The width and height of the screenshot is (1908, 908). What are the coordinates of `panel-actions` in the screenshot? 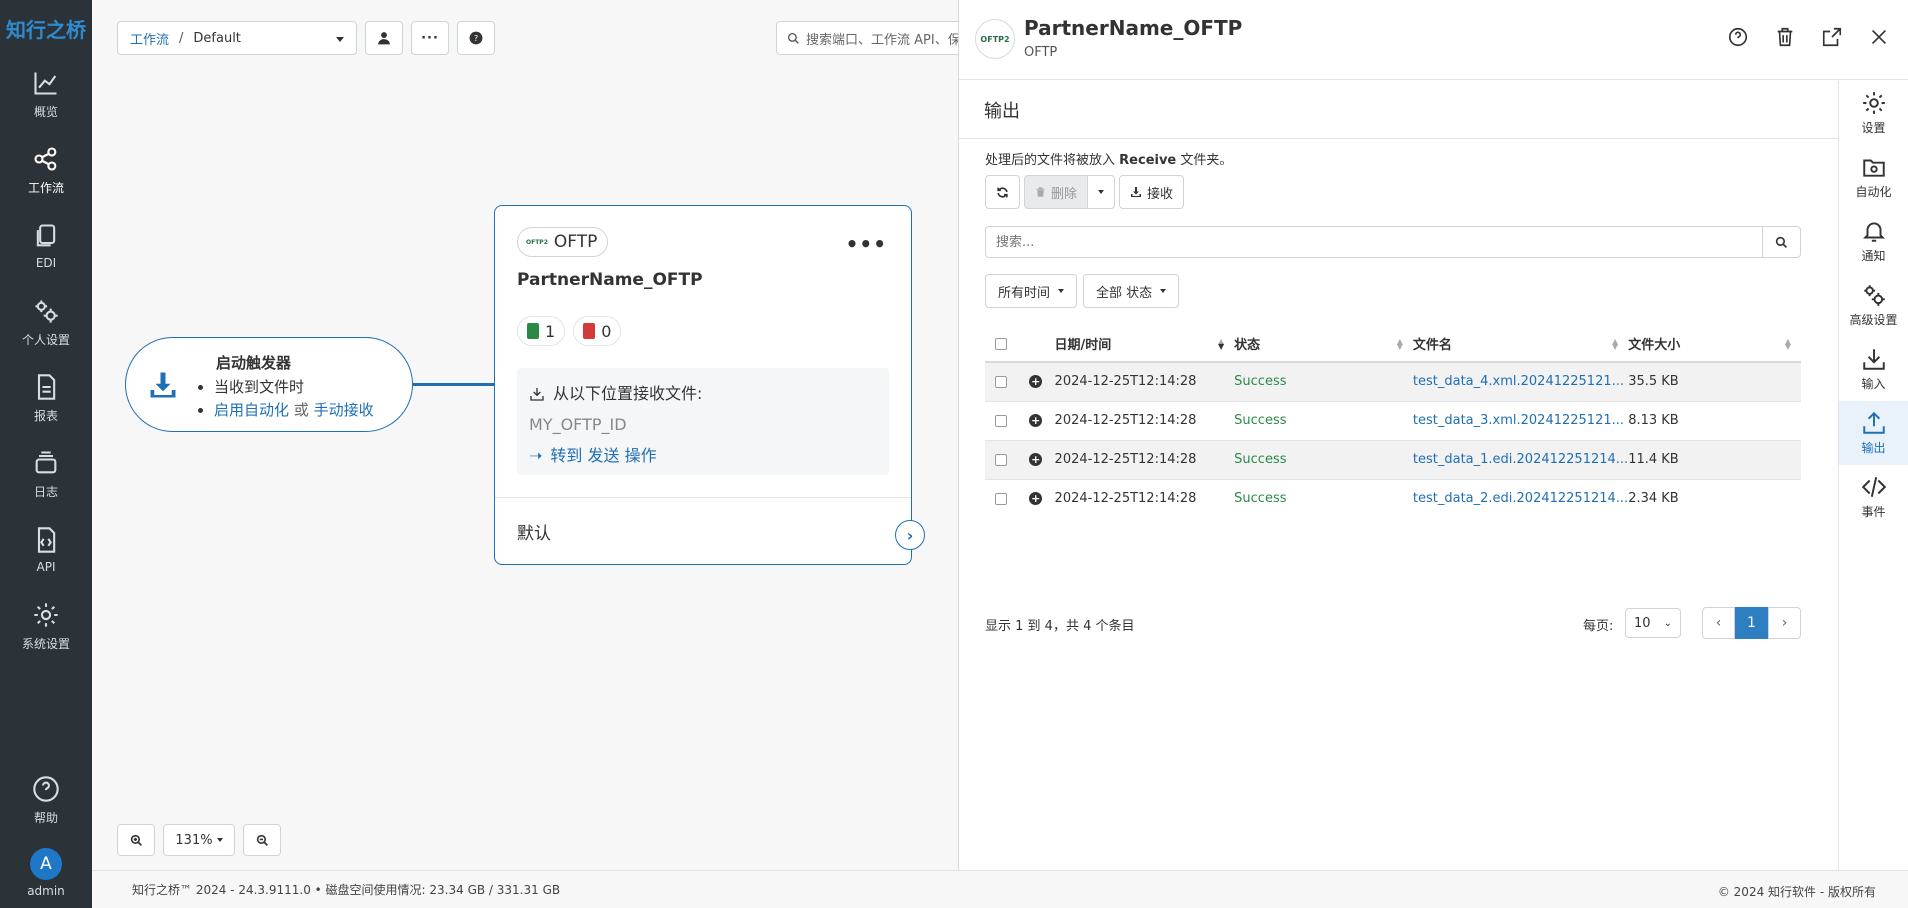 It's located at (1808, 37).